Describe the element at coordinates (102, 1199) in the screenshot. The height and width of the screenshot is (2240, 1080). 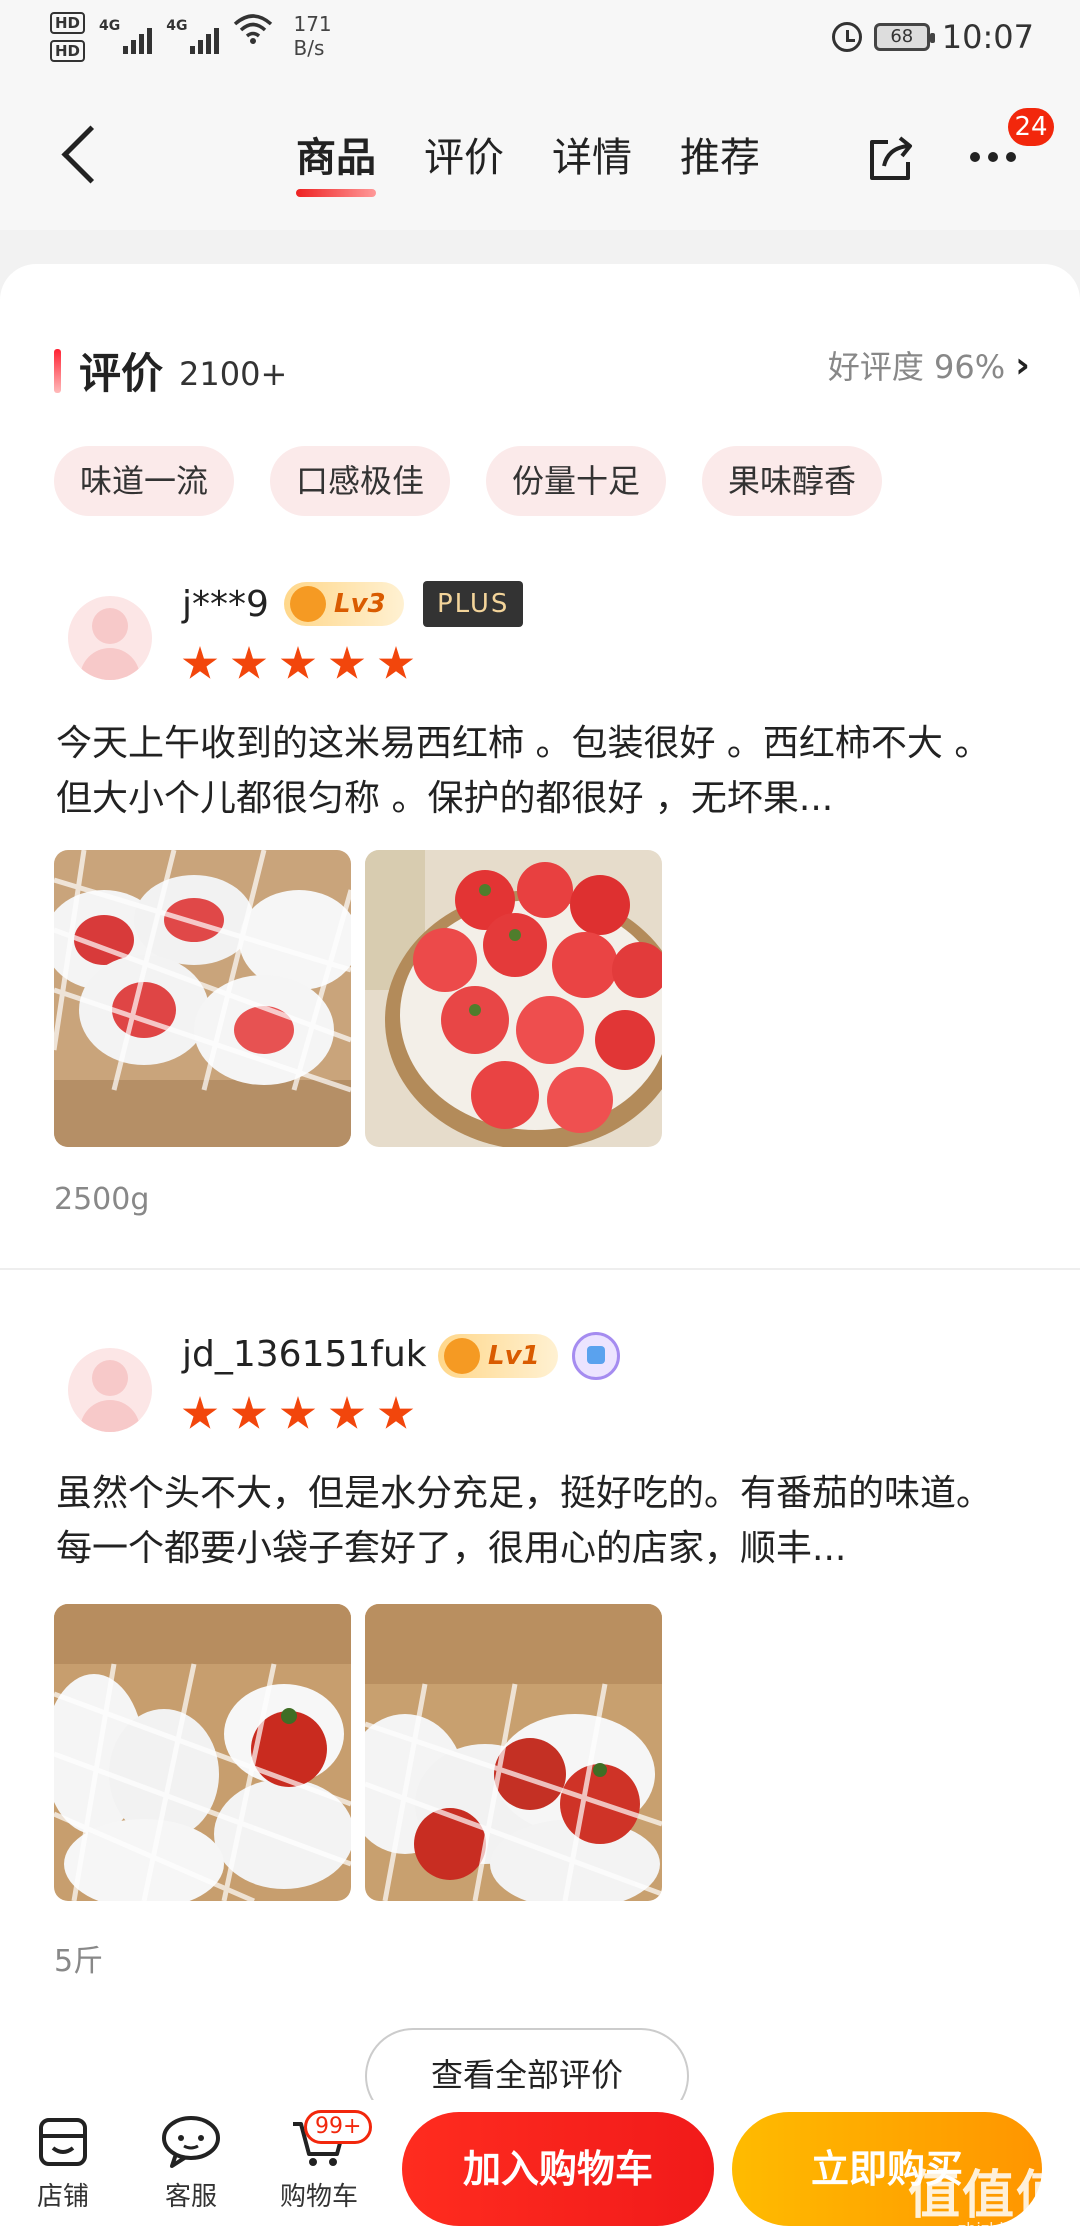
I see `review-spec: 2500g` at that location.